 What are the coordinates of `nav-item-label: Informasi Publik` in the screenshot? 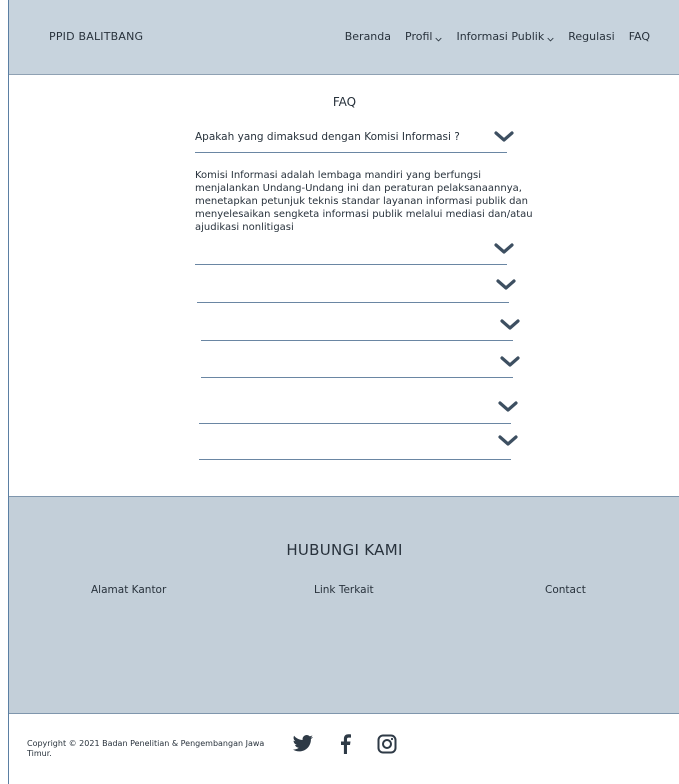 It's located at (500, 36).